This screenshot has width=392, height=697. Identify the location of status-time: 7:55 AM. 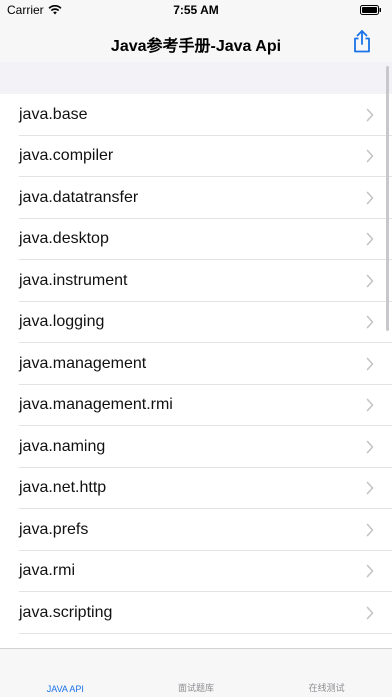
(196, 10).